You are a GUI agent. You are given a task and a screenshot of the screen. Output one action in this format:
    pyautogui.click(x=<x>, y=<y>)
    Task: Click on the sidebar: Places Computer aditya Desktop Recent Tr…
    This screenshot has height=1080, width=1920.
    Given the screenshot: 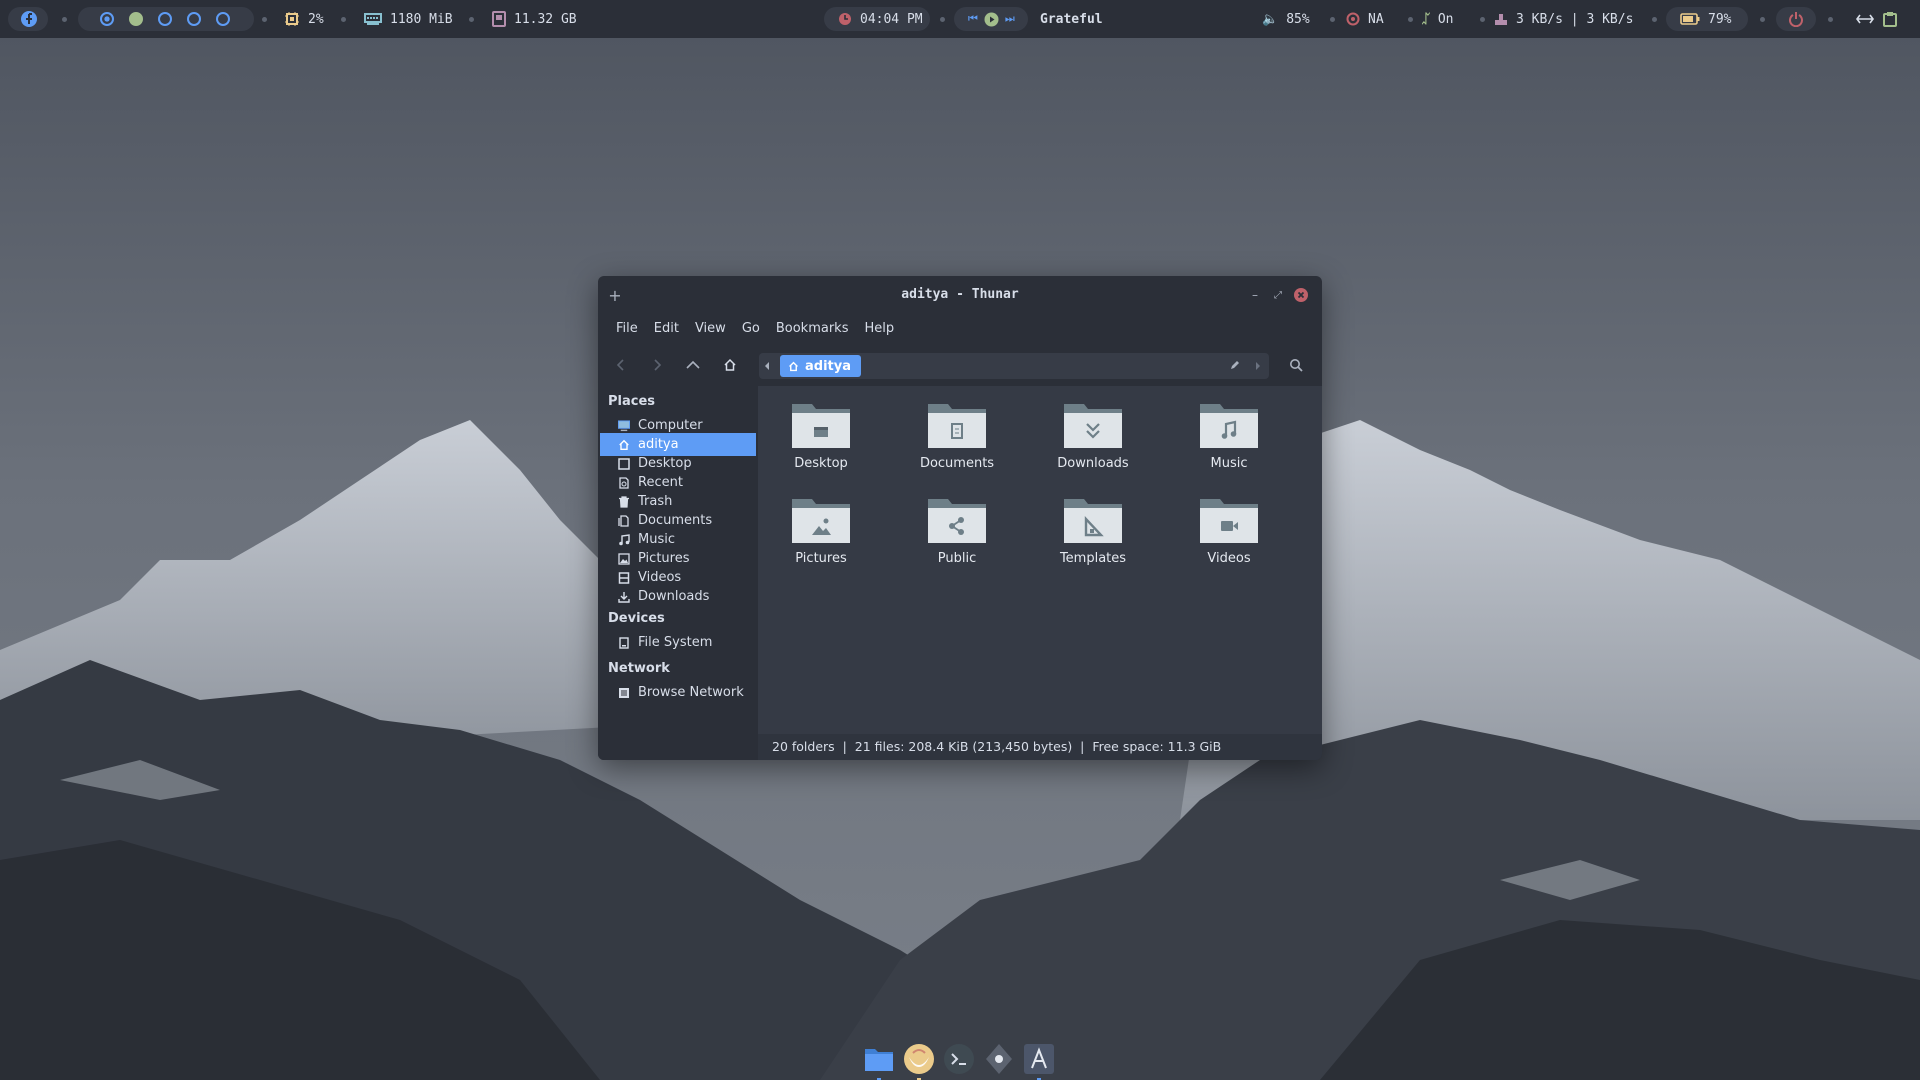 What is the action you would take?
    pyautogui.click(x=678, y=573)
    